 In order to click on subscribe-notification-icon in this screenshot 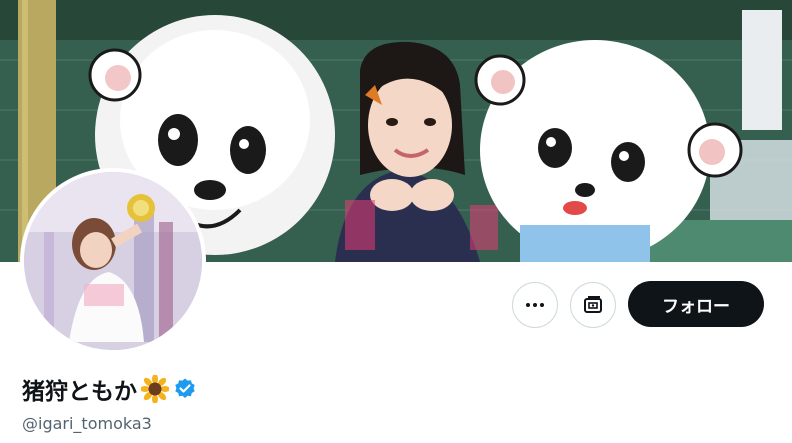, I will do `click(593, 304)`.